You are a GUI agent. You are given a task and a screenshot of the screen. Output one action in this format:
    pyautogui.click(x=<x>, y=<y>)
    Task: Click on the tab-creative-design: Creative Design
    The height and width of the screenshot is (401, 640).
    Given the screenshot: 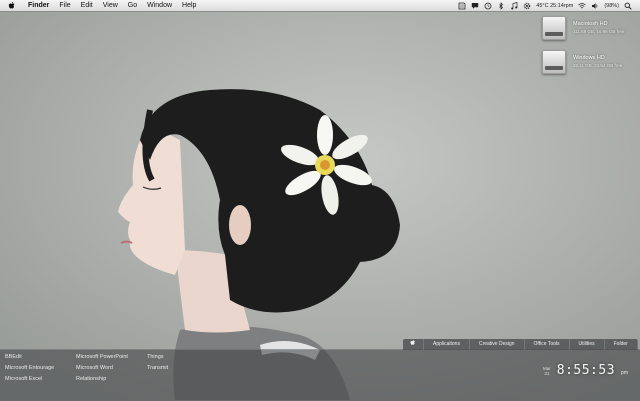 What is the action you would take?
    pyautogui.click(x=497, y=344)
    